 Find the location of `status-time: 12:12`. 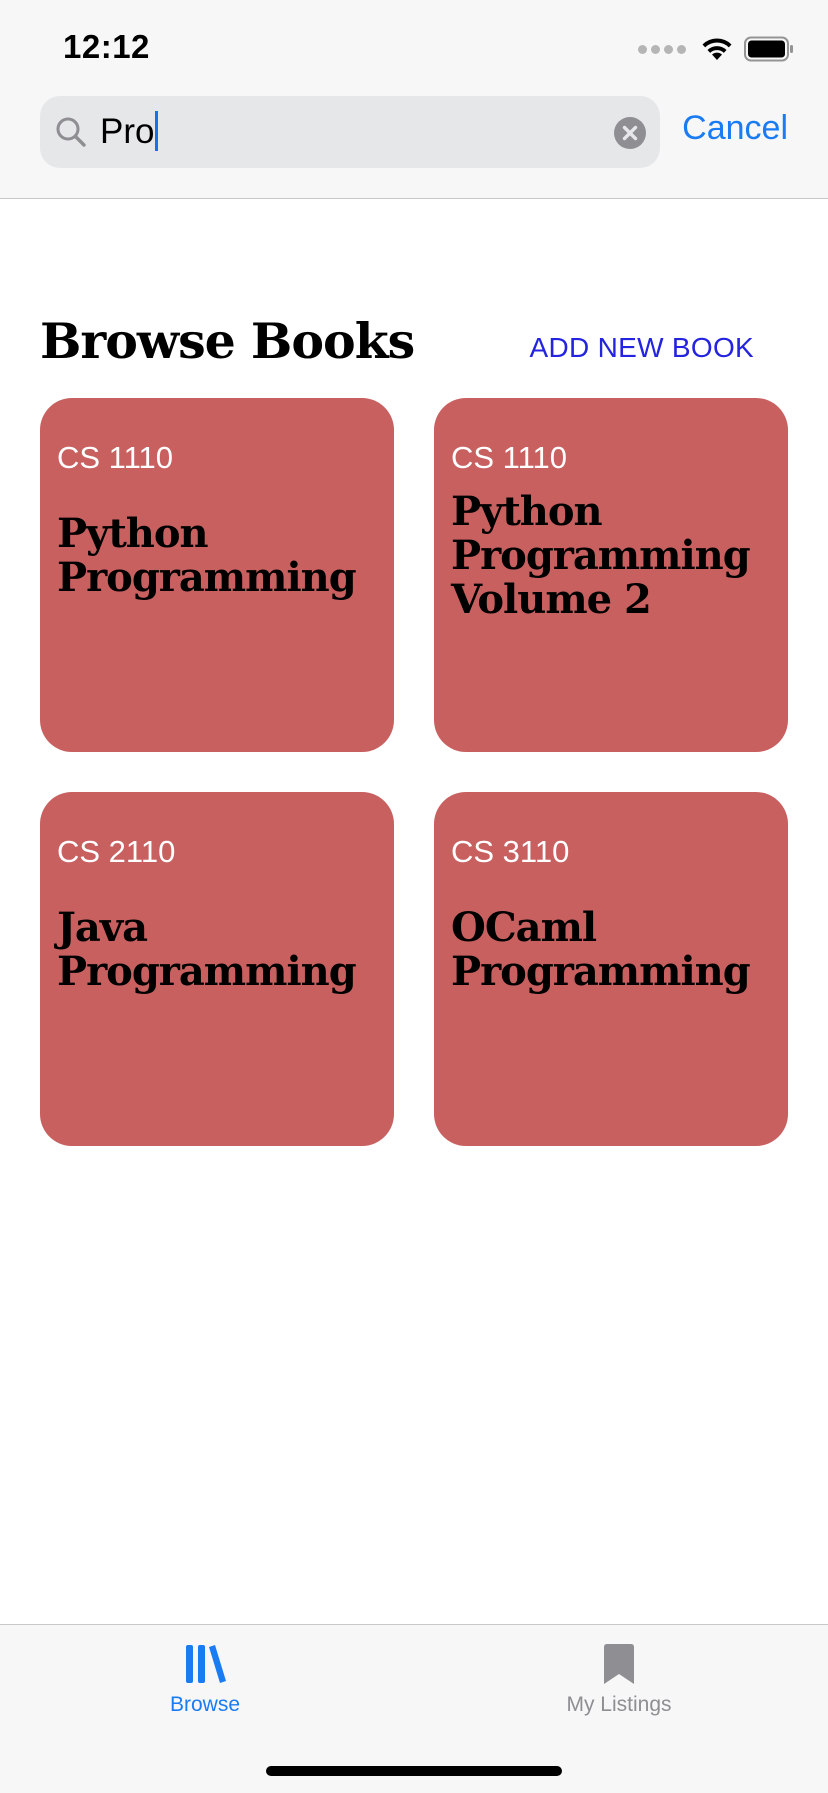

status-time: 12:12 is located at coordinates (106, 46).